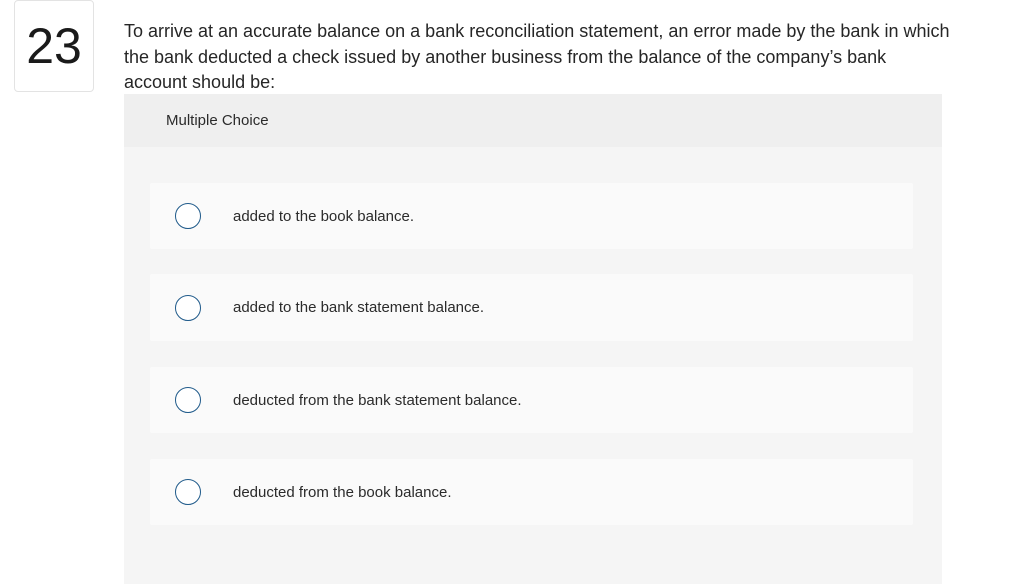  I want to click on option-label: added to the bank statement balance., so click(359, 307).